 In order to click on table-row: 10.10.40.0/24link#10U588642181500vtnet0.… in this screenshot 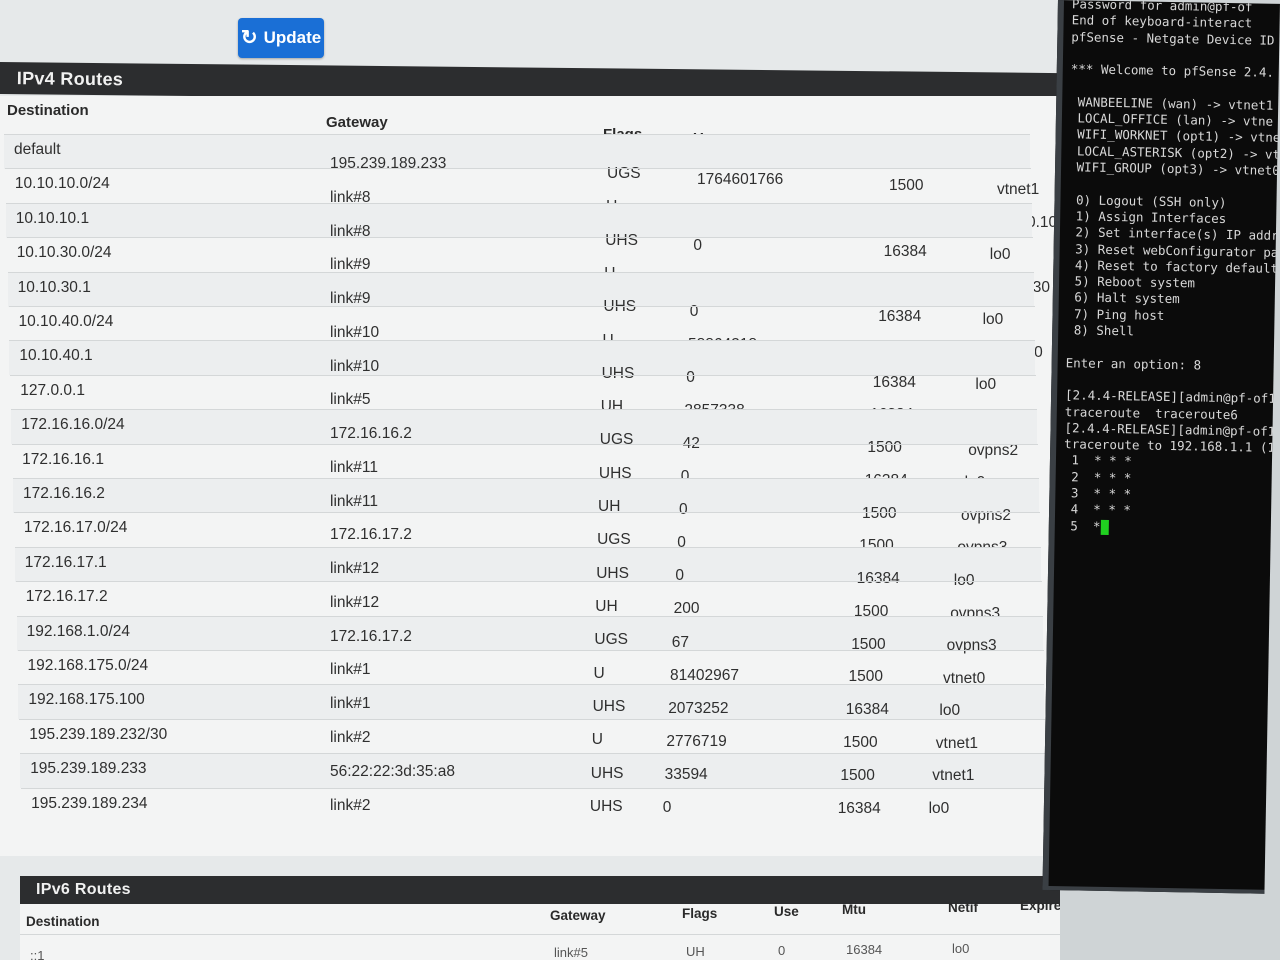, I will do `click(525, 333)`.